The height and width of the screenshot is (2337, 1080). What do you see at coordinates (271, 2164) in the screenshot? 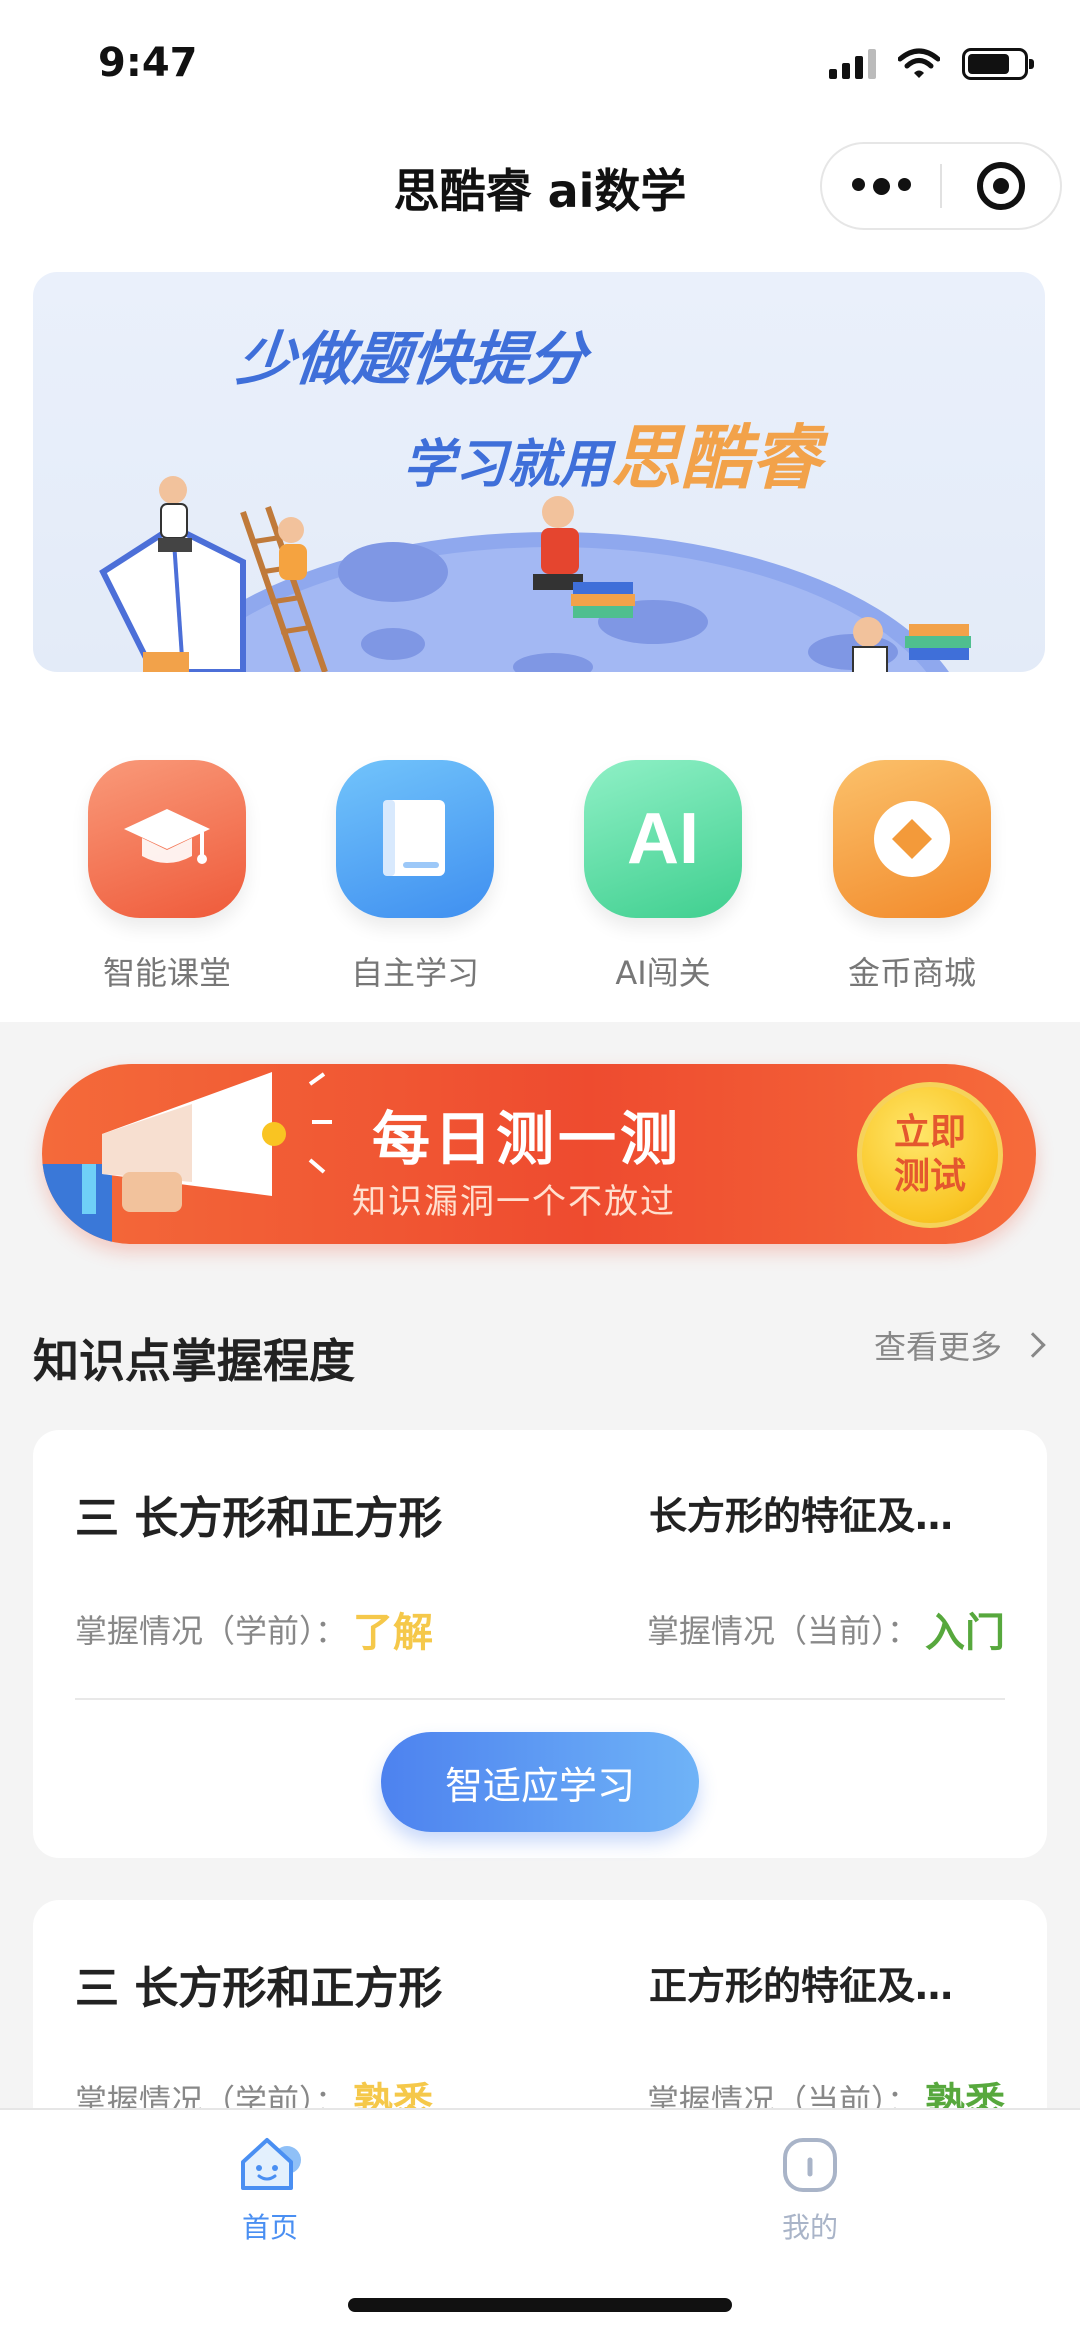
I see `home-icon` at bounding box center [271, 2164].